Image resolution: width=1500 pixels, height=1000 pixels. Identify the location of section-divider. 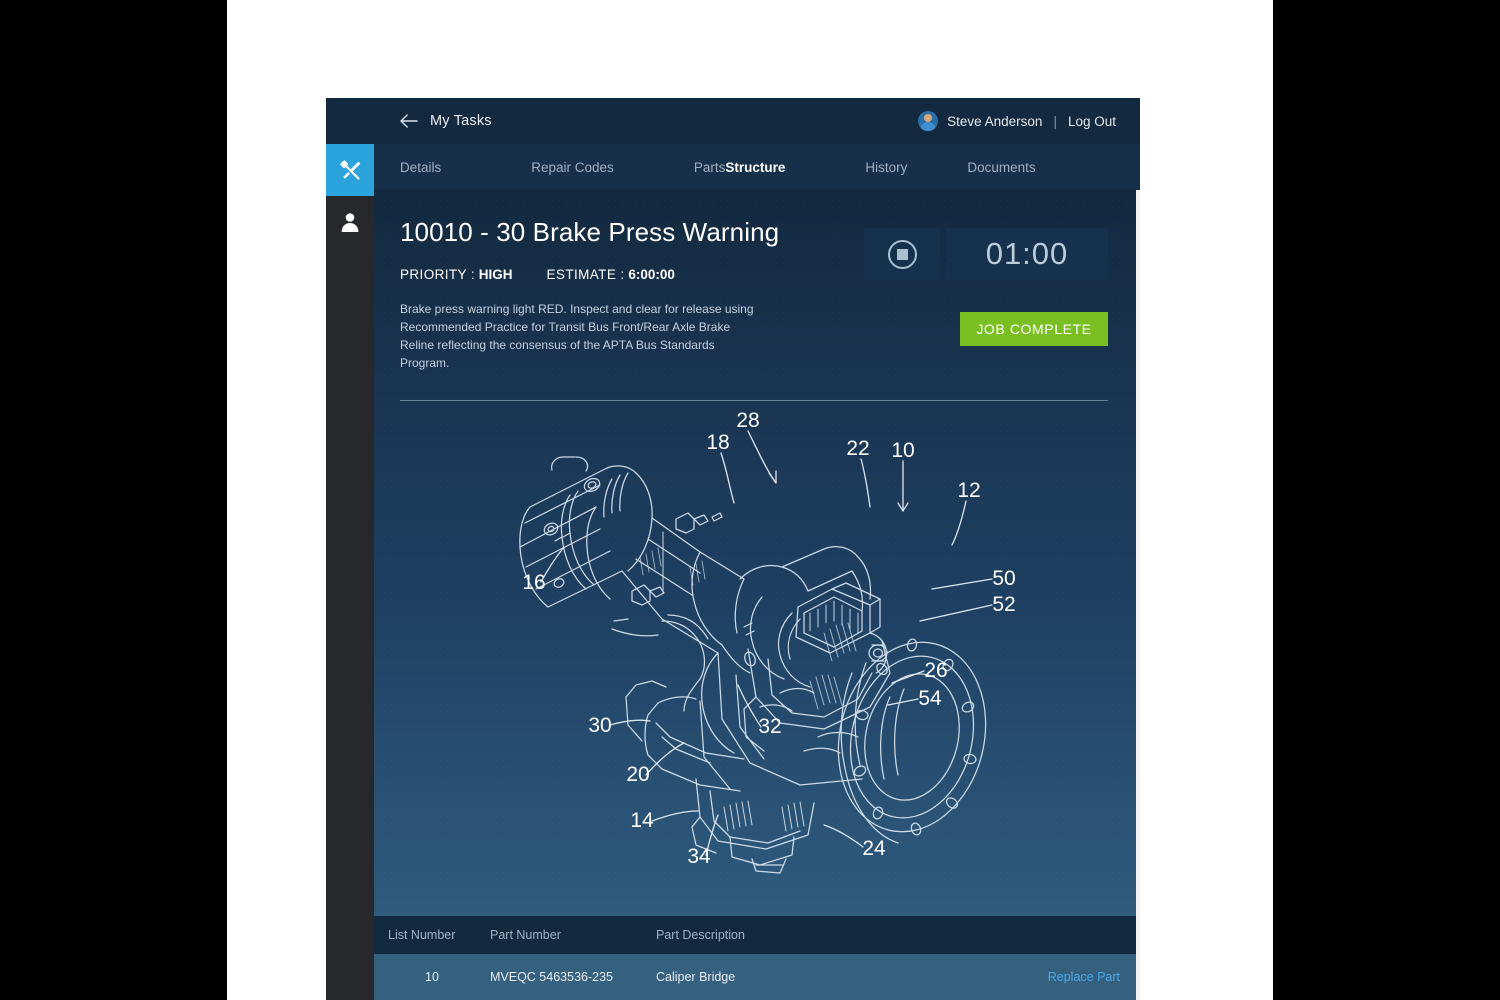
(754, 400).